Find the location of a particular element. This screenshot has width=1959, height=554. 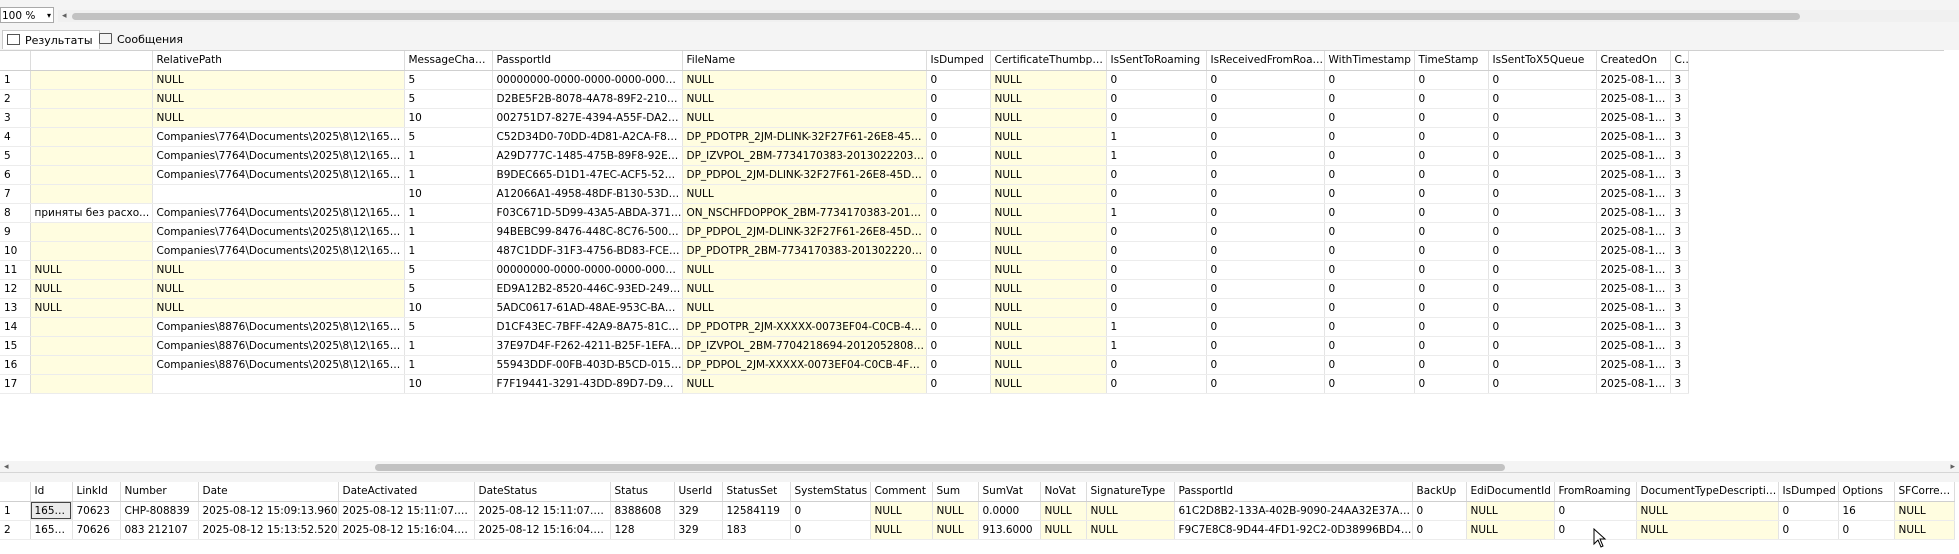

table-cell: 2025-08-12 15:16:04.733 is located at coordinates (1633, 384).